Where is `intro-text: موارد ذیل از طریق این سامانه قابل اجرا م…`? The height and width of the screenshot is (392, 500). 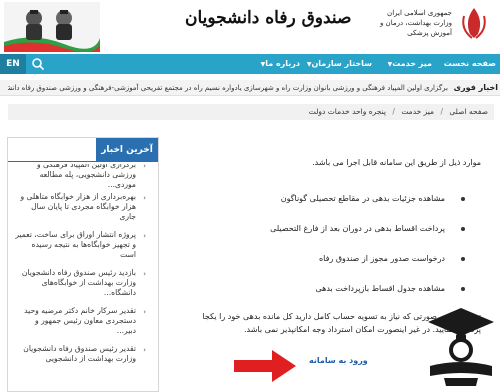 intro-text: موارد ذیل از طریق این سامانه قابل اجرا م… is located at coordinates (396, 162).